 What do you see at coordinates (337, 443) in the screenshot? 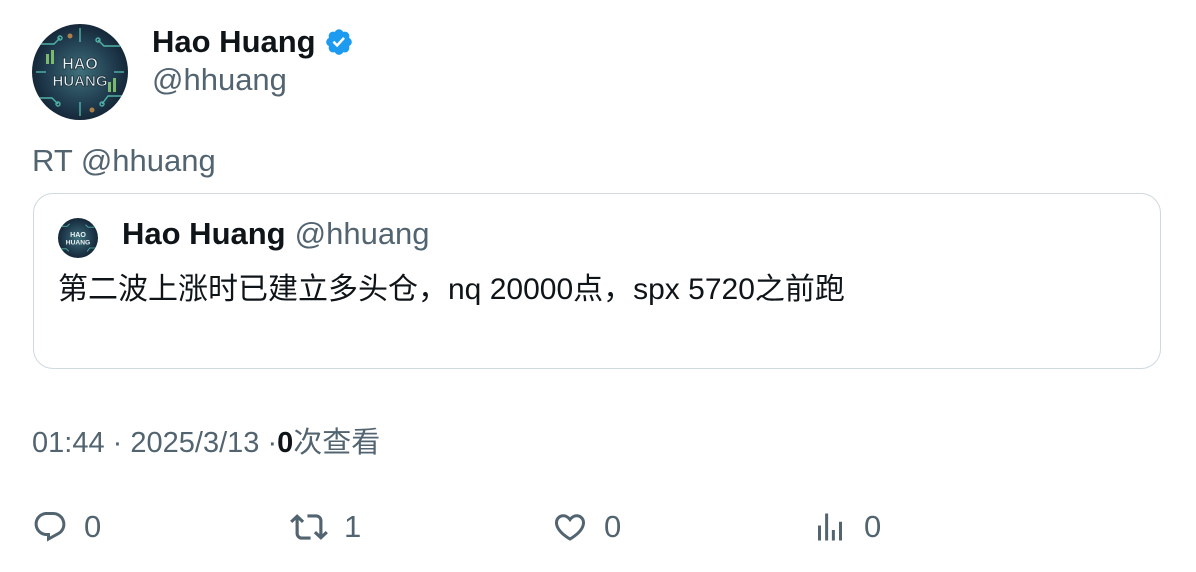
I see `views-label: 次查看` at bounding box center [337, 443].